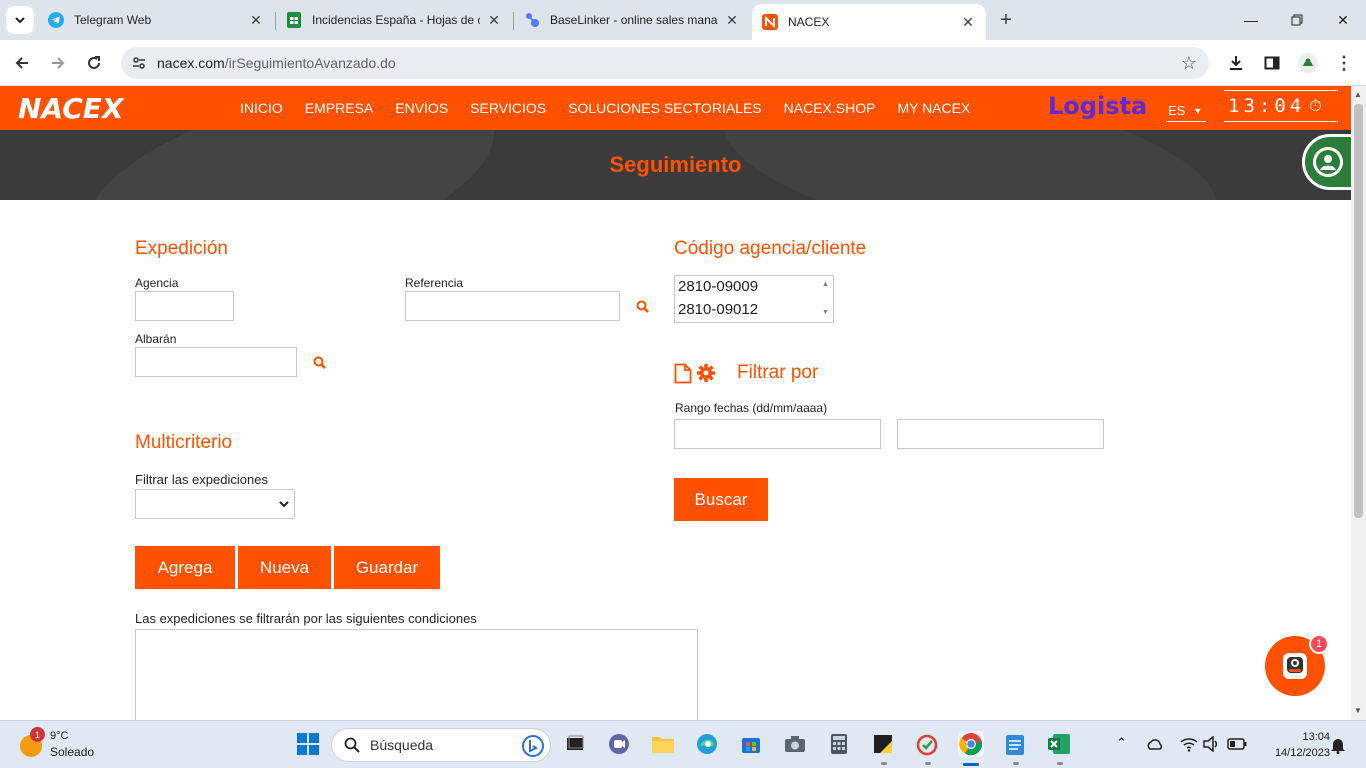  I want to click on bing-icon, so click(533, 746).